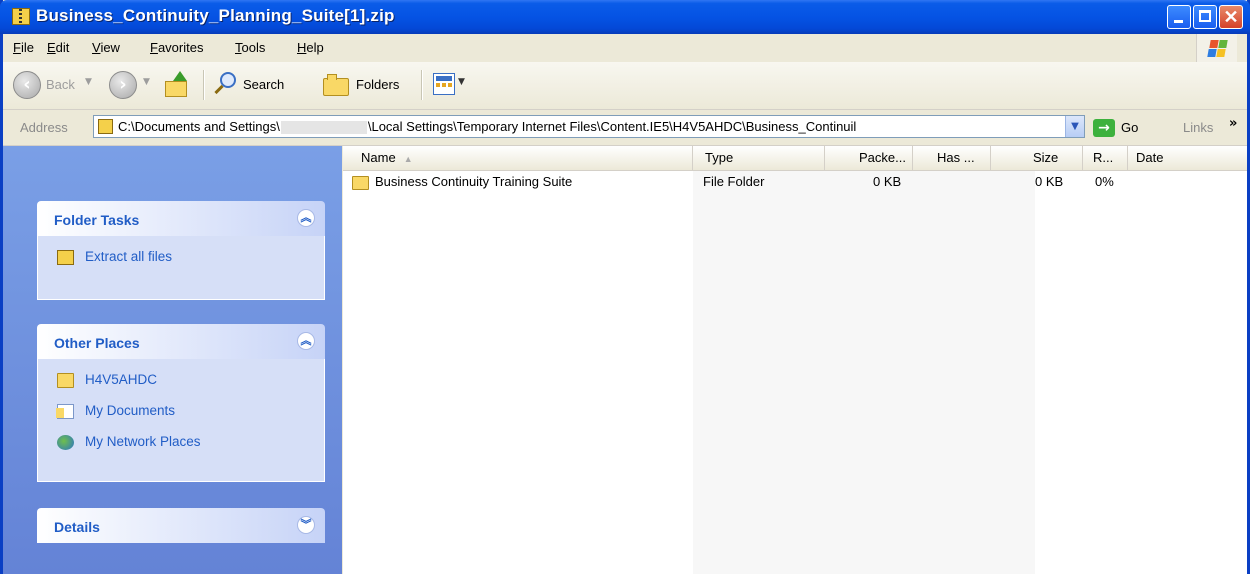 The width and height of the screenshot is (1250, 574). What do you see at coordinates (474, 181) in the screenshot?
I see `cell-name: Business Continuity Training Suite` at bounding box center [474, 181].